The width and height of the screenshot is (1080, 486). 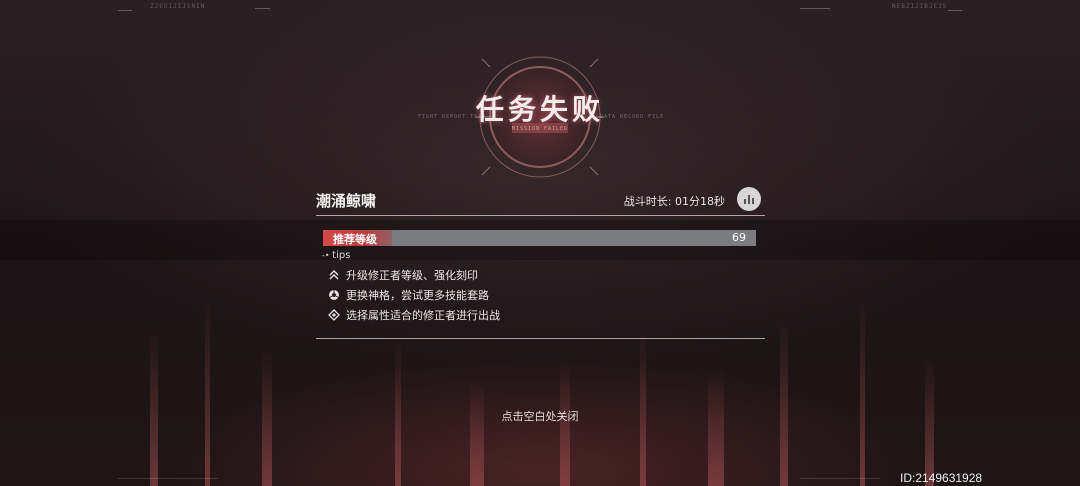 I want to click on top-left-line-long, so click(x=262, y=8).